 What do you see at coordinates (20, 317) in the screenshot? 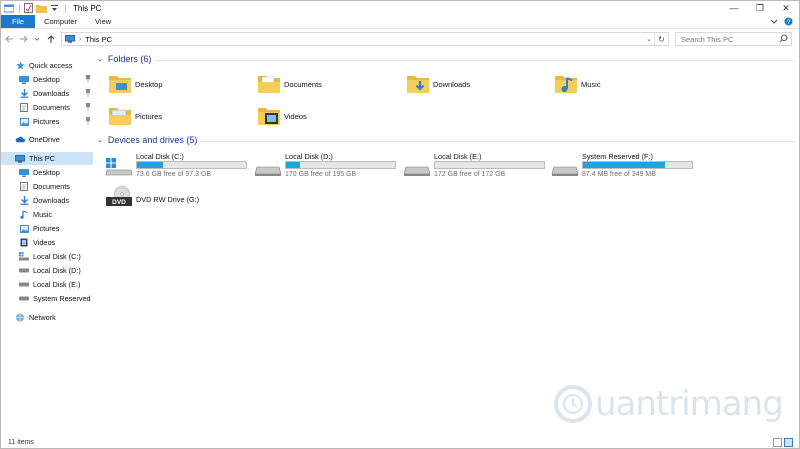
I see `network-icon` at bounding box center [20, 317].